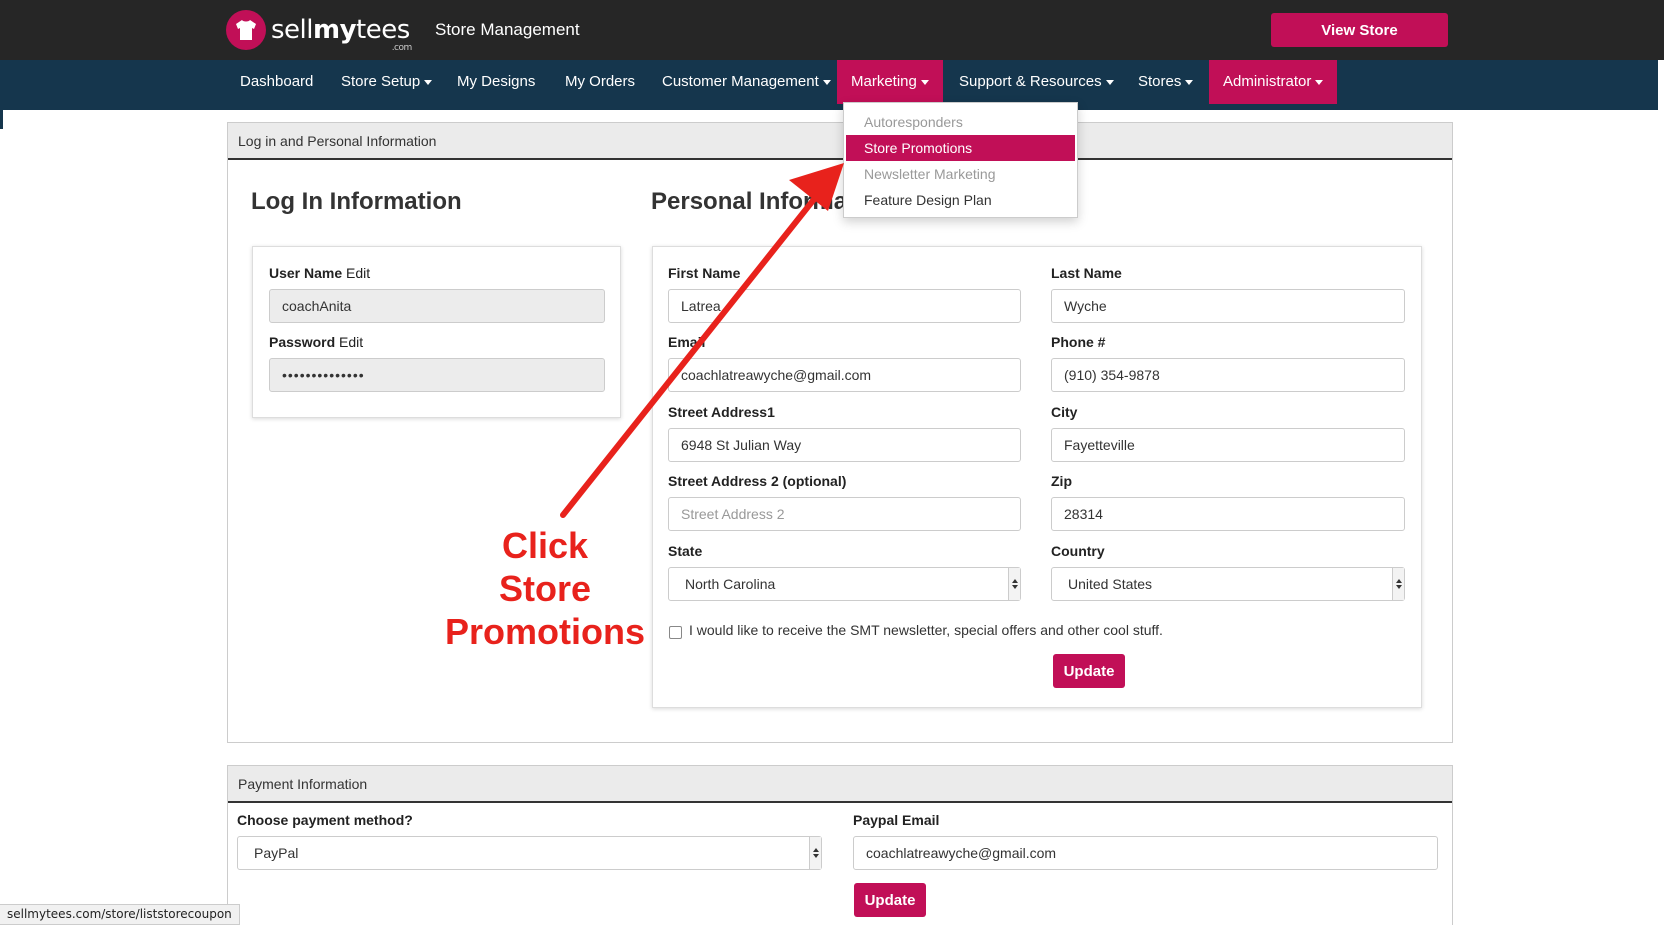 This screenshot has height=925, width=1664. I want to click on email-label: Email, so click(687, 342).